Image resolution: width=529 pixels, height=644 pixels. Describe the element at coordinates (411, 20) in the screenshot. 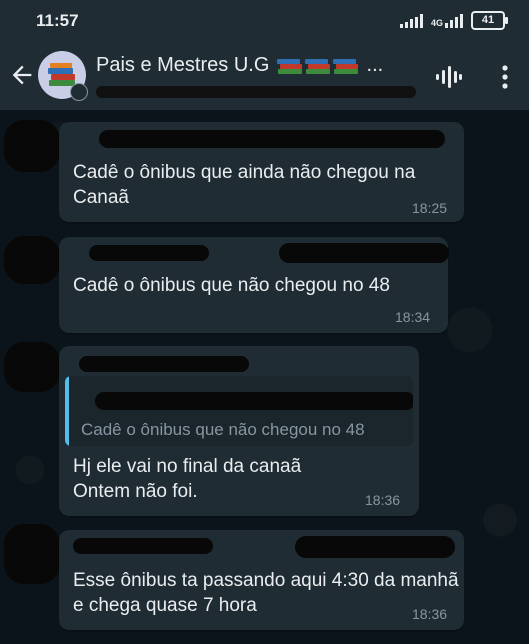

I see `signal-icon` at that location.